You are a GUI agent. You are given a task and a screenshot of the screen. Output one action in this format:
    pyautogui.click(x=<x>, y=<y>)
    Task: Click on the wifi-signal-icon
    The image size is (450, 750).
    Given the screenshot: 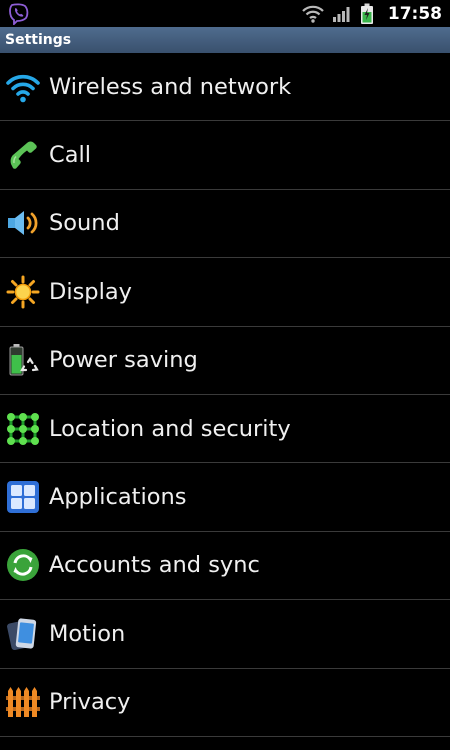 What is the action you would take?
    pyautogui.click(x=313, y=14)
    